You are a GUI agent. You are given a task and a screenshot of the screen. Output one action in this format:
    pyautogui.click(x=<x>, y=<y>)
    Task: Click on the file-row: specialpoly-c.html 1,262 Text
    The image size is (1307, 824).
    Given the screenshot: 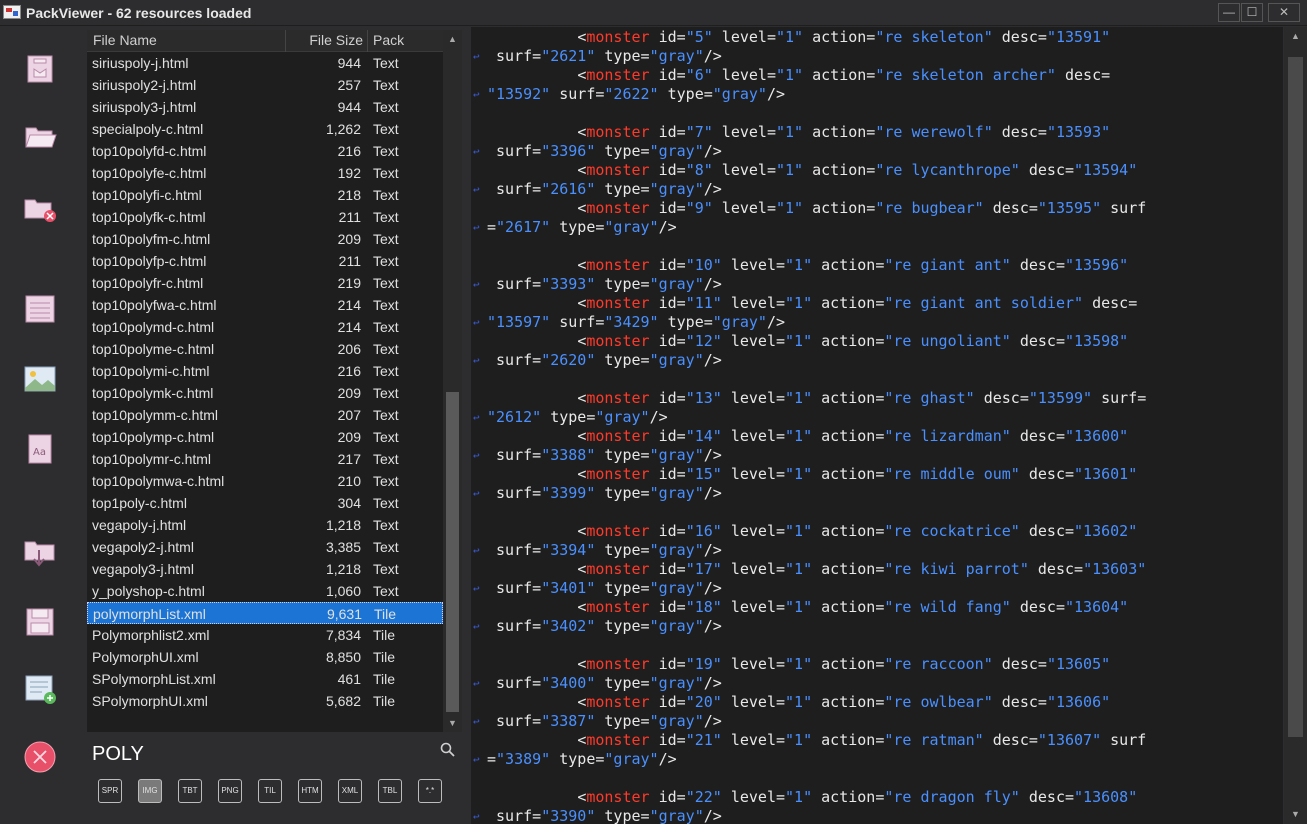 What is the action you would take?
    pyautogui.click(x=265, y=129)
    